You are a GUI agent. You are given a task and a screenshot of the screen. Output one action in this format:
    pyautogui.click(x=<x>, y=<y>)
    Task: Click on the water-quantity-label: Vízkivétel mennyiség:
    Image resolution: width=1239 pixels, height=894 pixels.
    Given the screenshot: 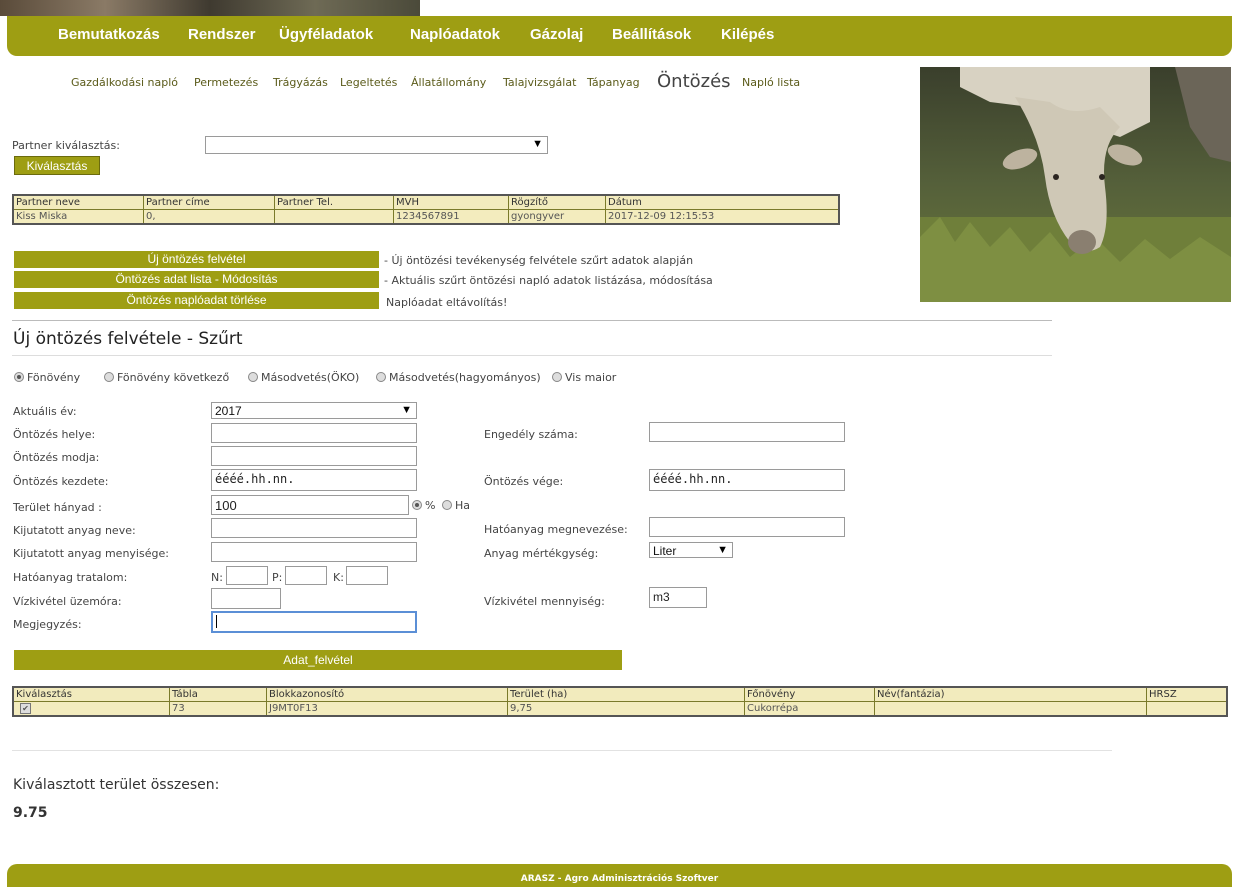 What is the action you would take?
    pyautogui.click(x=544, y=601)
    